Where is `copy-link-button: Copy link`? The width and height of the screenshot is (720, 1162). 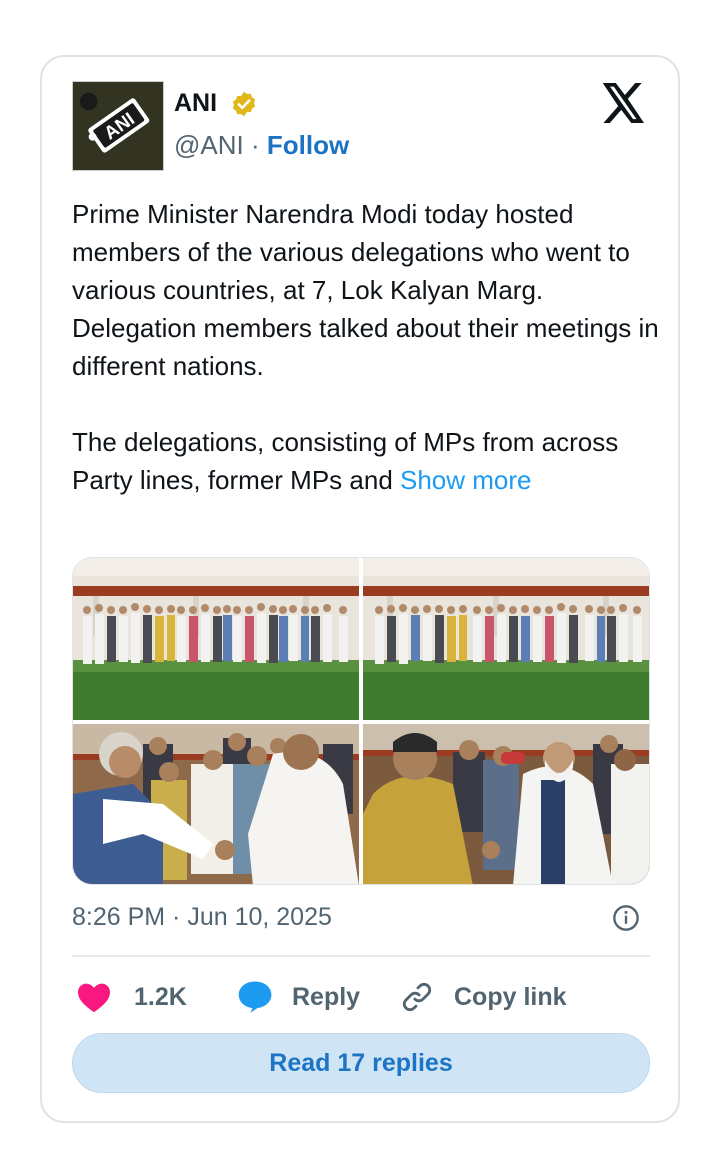 copy-link-button: Copy link is located at coordinates (482, 997).